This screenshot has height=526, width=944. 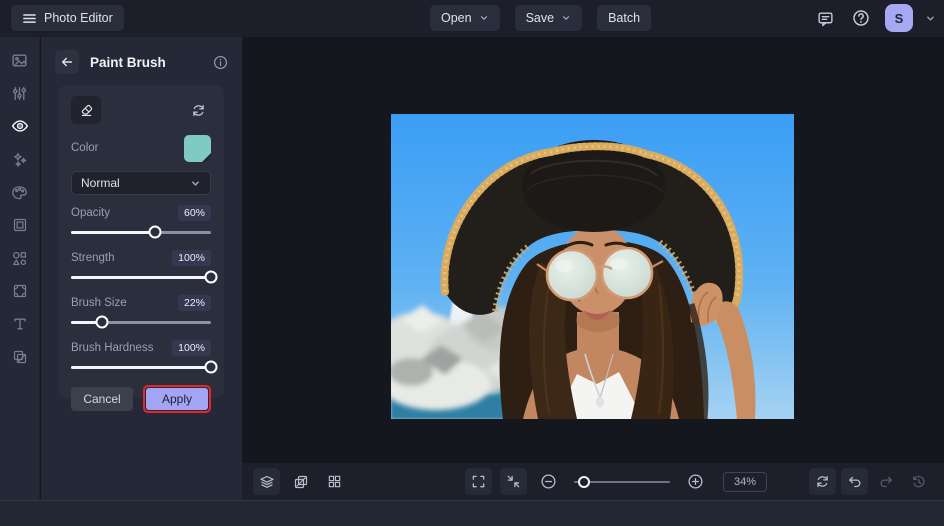 I want to click on zoom-out-button, so click(x=548, y=481).